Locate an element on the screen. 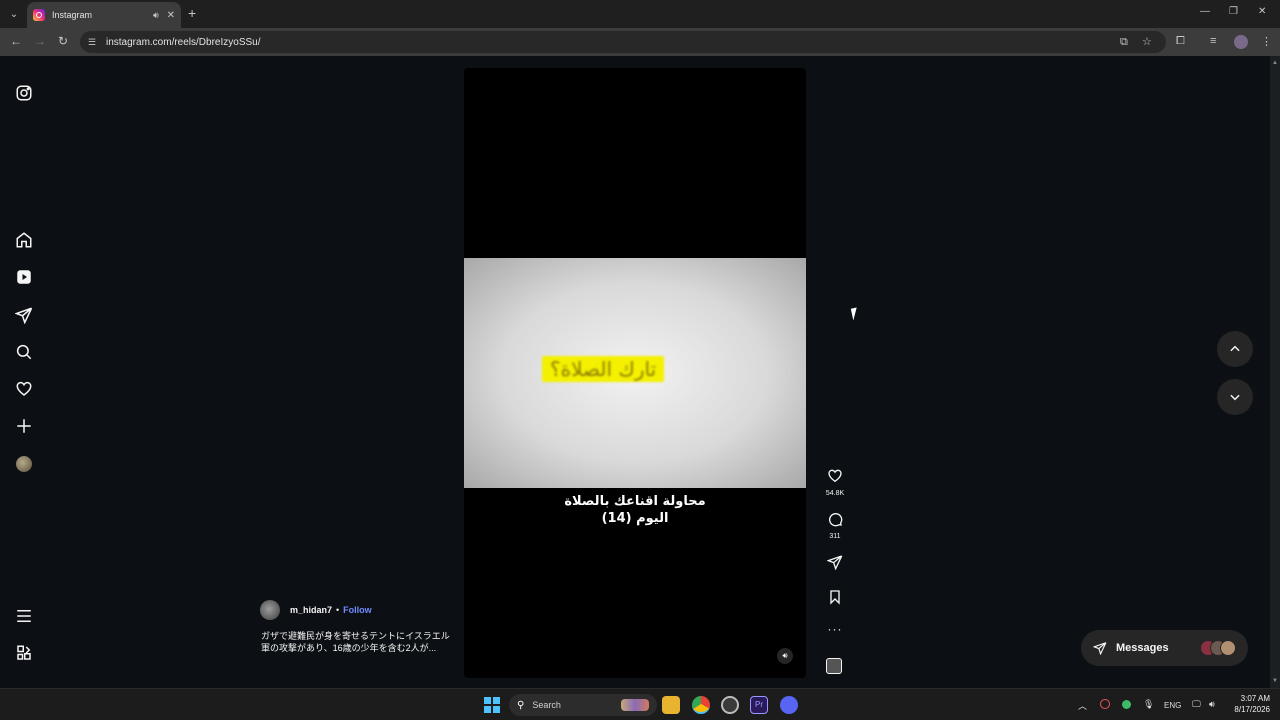 This screenshot has width=1280, height=720. share-button is located at coordinates (835, 564).